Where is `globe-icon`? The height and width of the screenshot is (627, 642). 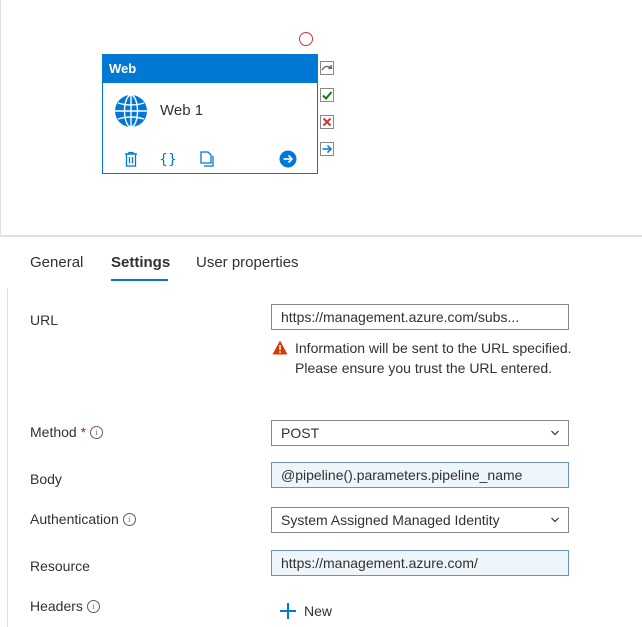
globe-icon is located at coordinates (131, 111).